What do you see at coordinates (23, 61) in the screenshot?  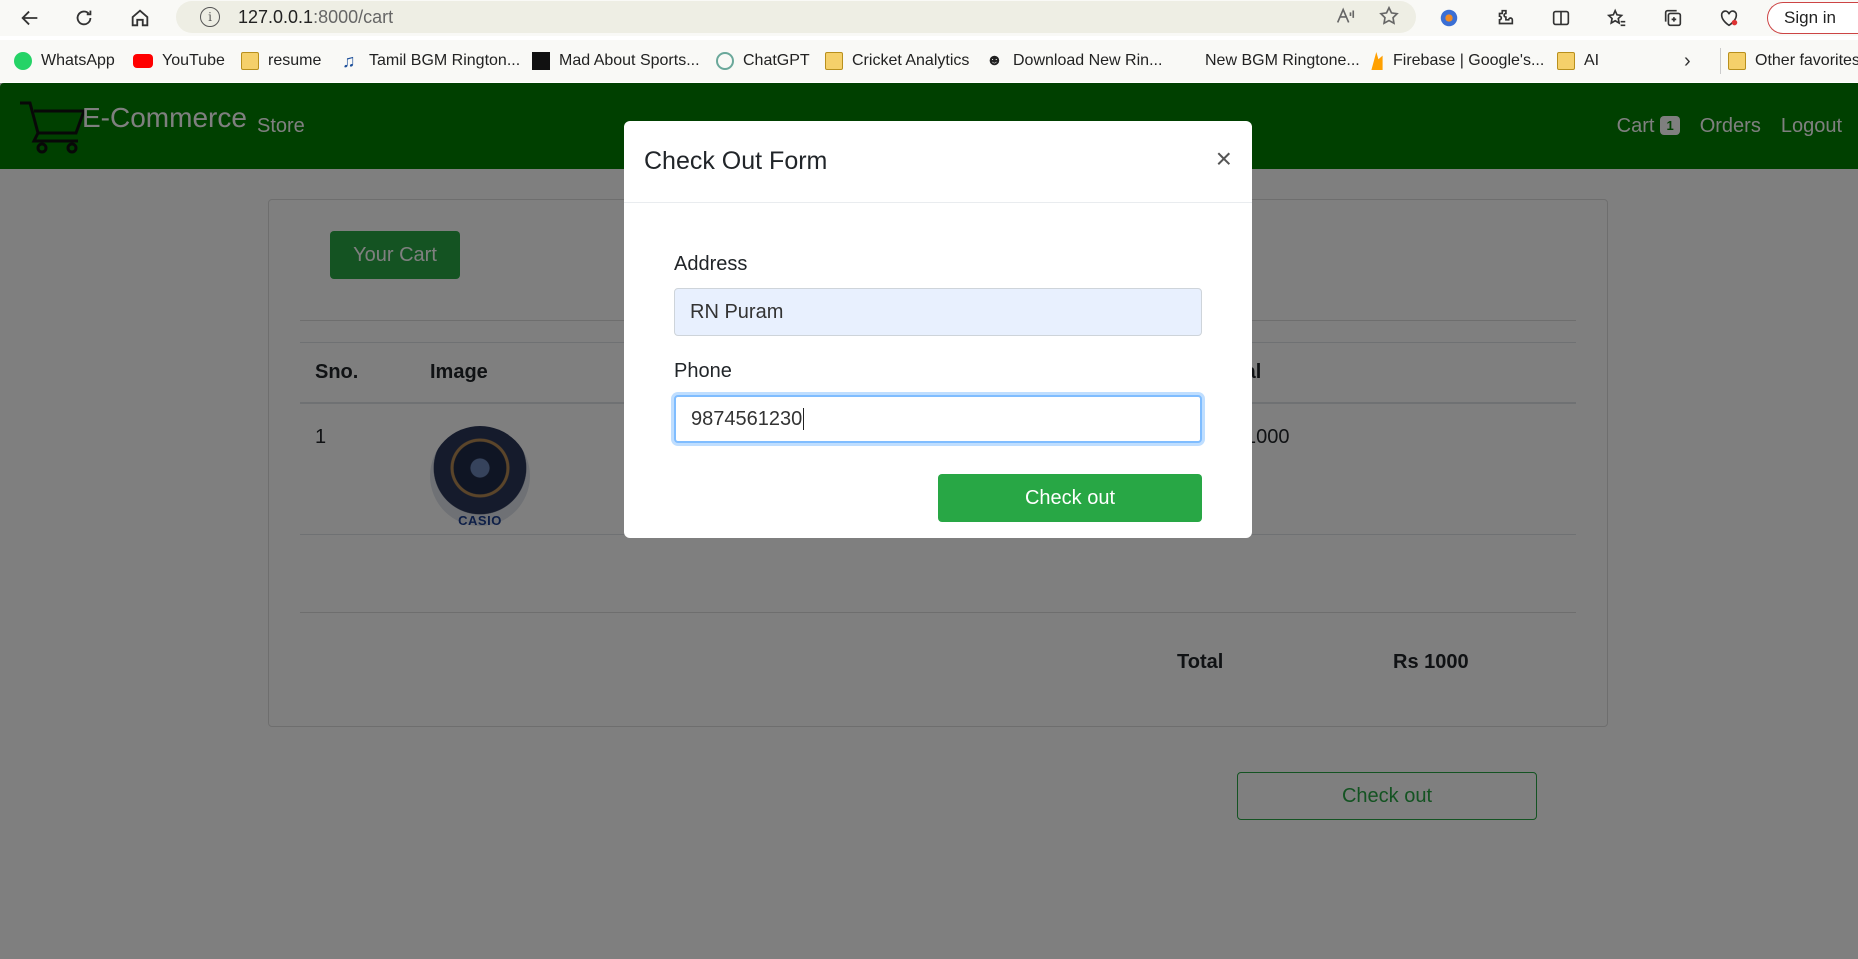 I see `whatsapp-icon` at bounding box center [23, 61].